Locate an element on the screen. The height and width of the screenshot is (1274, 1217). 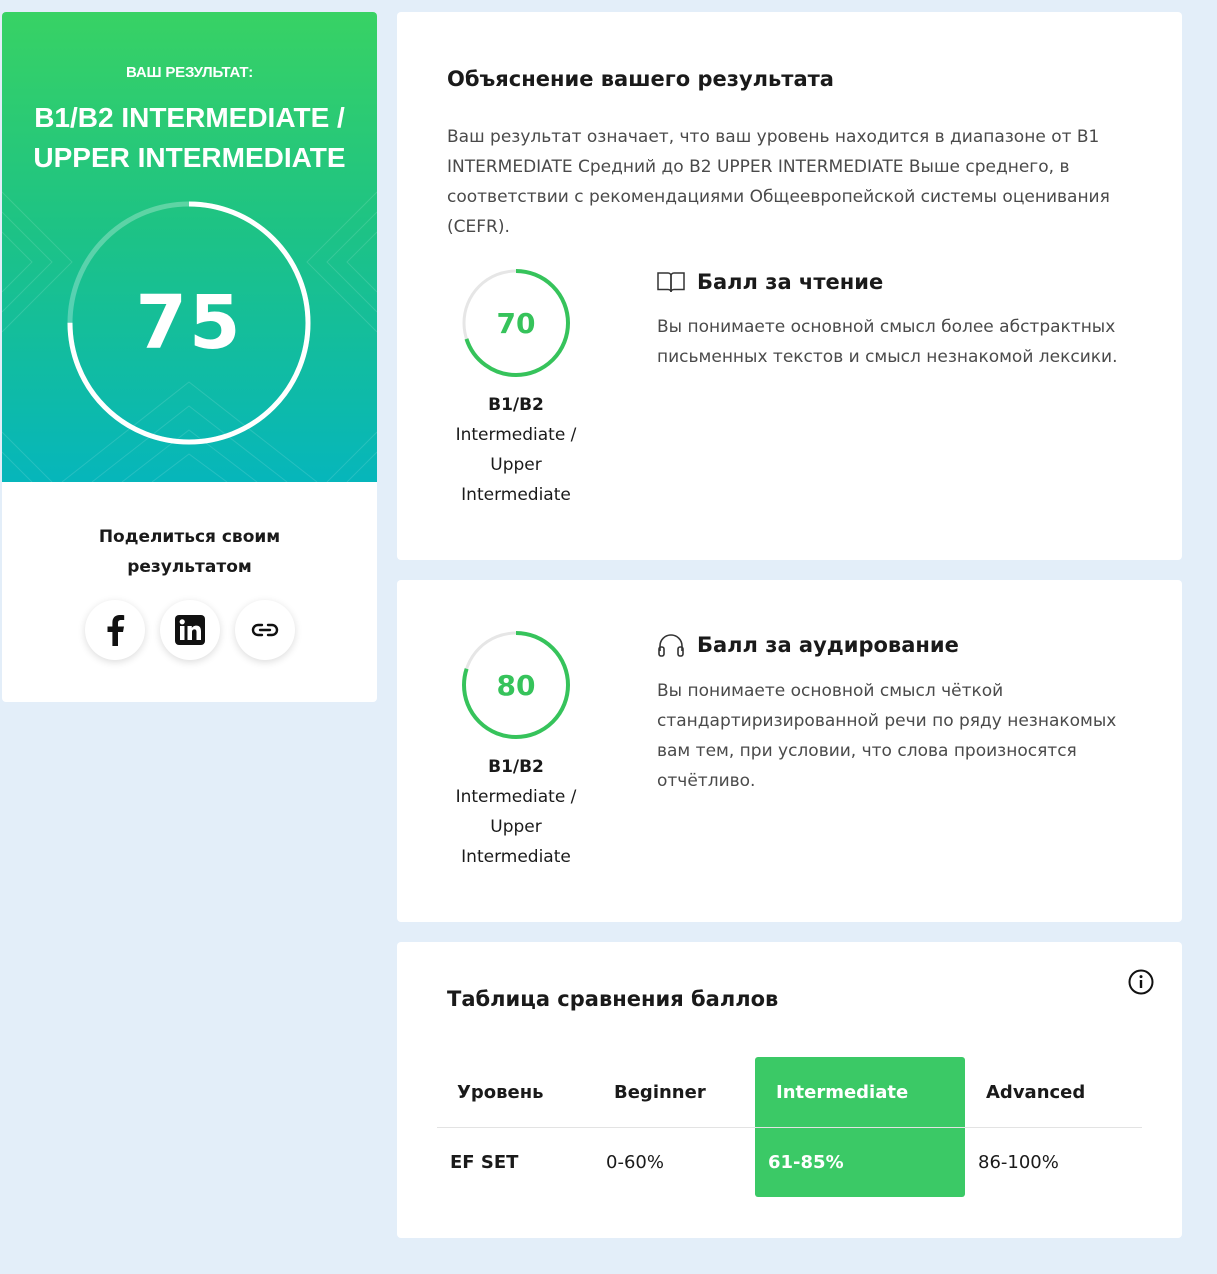
share-facebook-button is located at coordinates (114, 630).